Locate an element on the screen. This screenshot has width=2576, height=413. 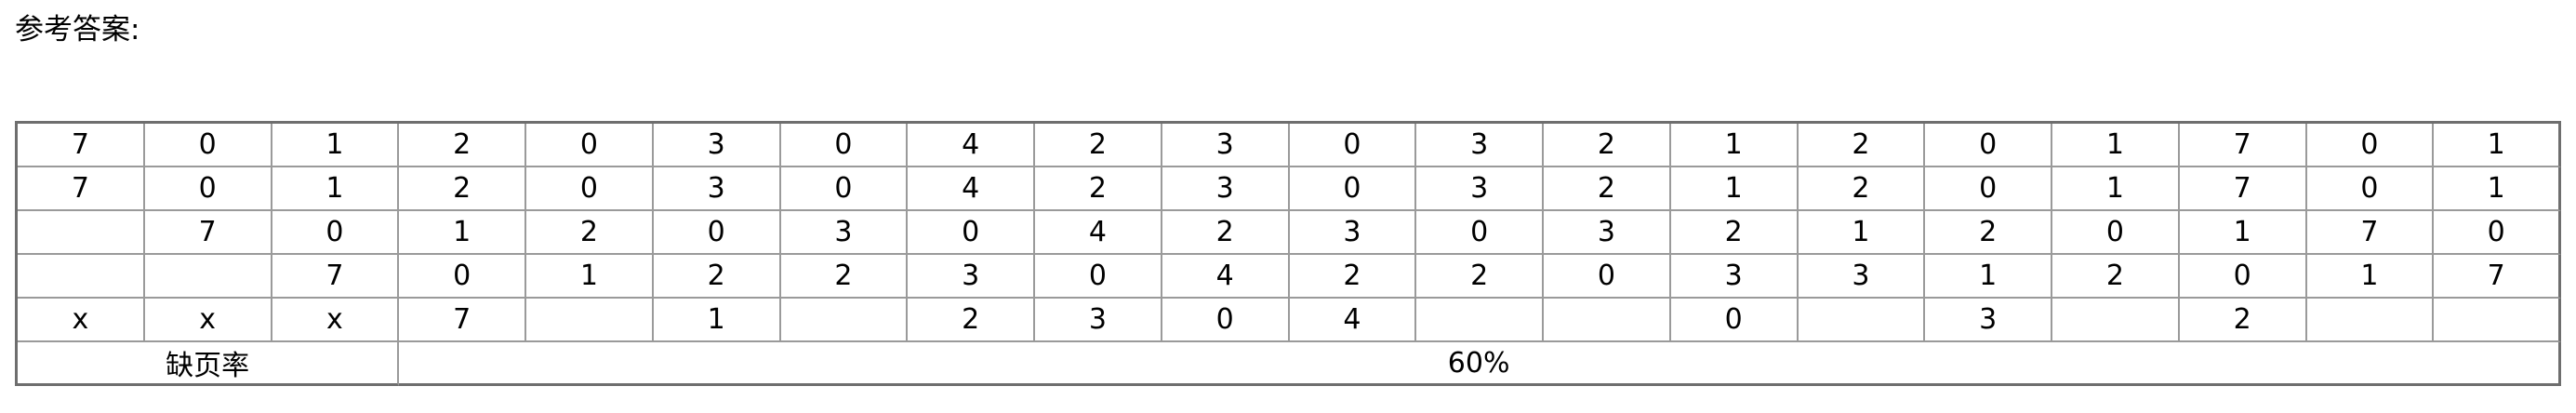
frame-1-row: 70120304230321201701 is located at coordinates (1289, 189).